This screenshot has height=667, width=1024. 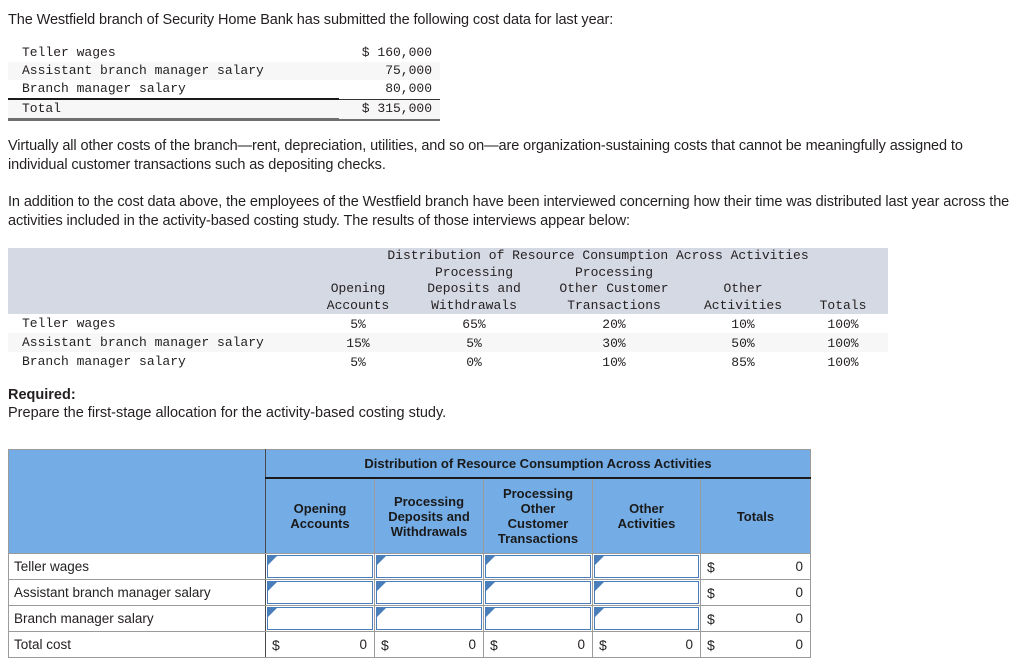 What do you see at coordinates (755, 516) in the screenshot?
I see `header-line: Totals` at bounding box center [755, 516].